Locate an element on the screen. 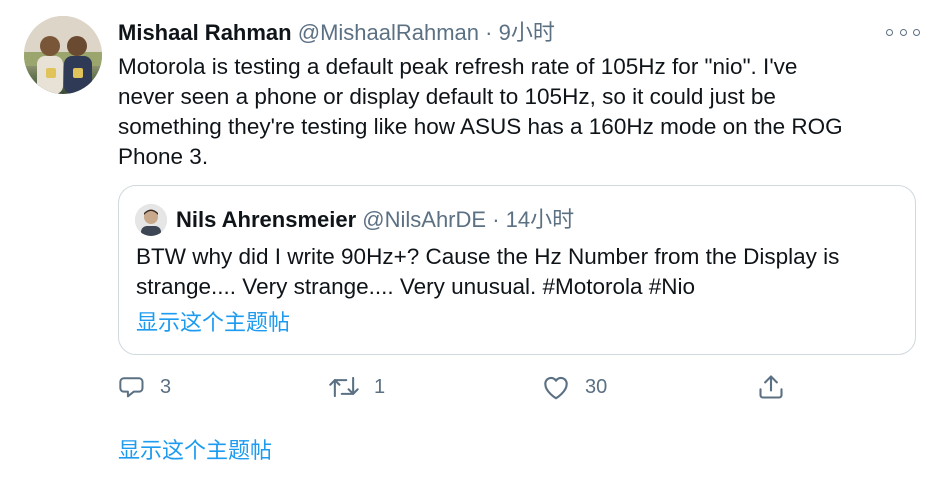  share-button is located at coordinates (771, 387).